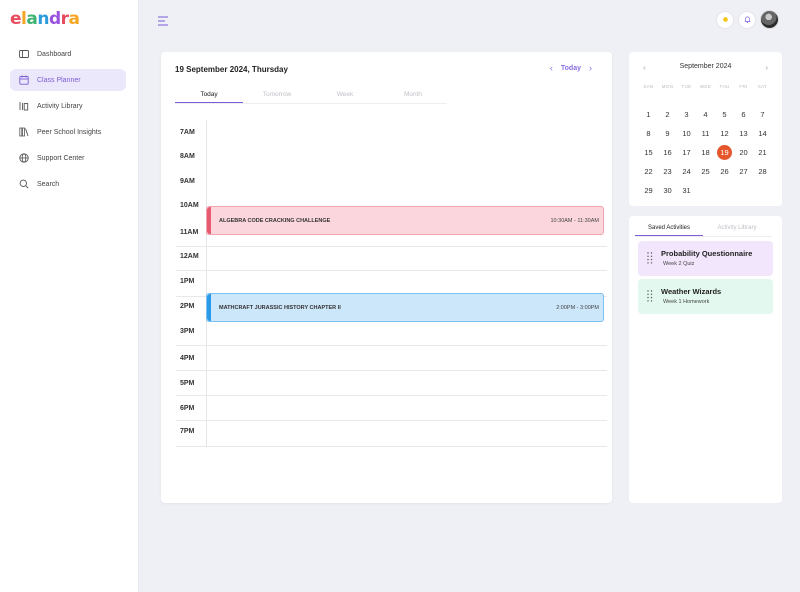 The width and height of the screenshot is (800, 592). What do you see at coordinates (68, 80) in the screenshot?
I see `sidebar-item-class-planner: Class Planner` at bounding box center [68, 80].